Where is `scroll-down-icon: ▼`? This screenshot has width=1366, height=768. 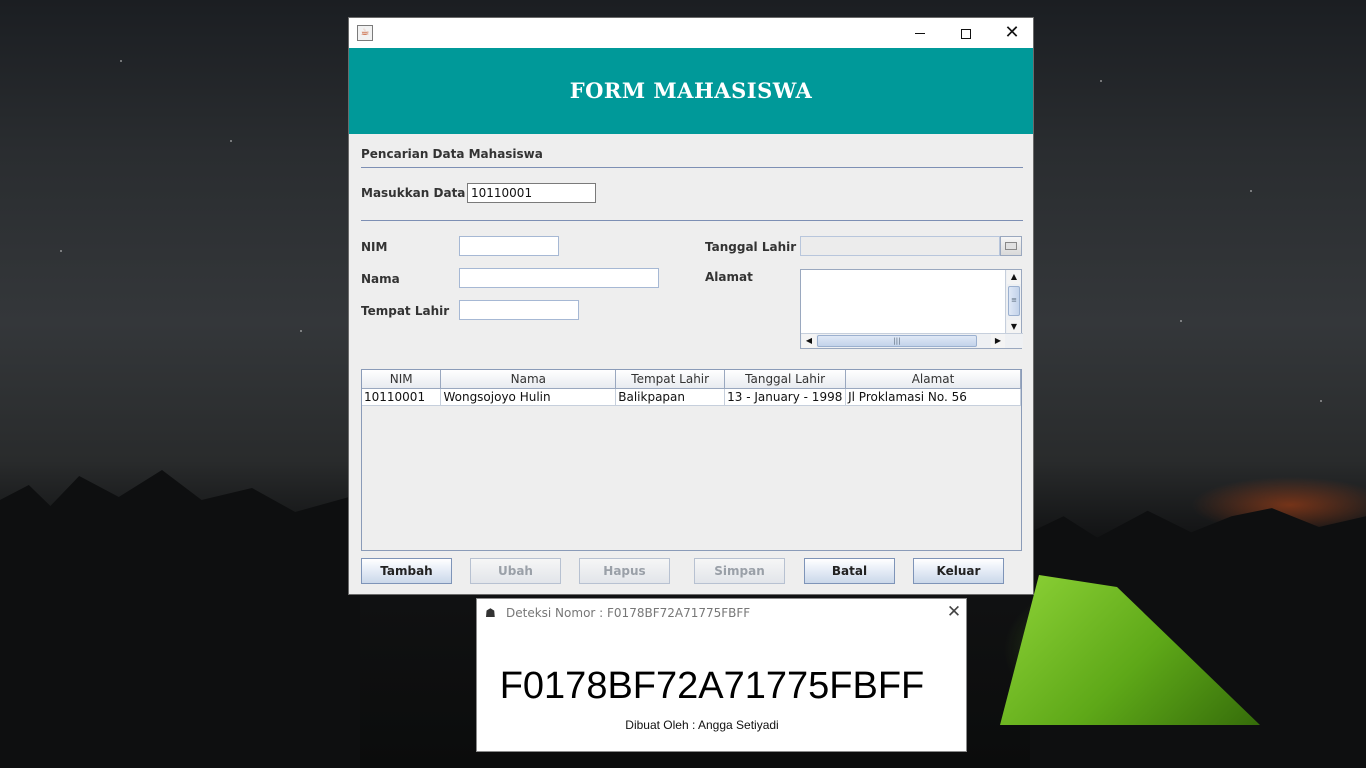 scroll-down-icon: ▼ is located at coordinates (1014, 327).